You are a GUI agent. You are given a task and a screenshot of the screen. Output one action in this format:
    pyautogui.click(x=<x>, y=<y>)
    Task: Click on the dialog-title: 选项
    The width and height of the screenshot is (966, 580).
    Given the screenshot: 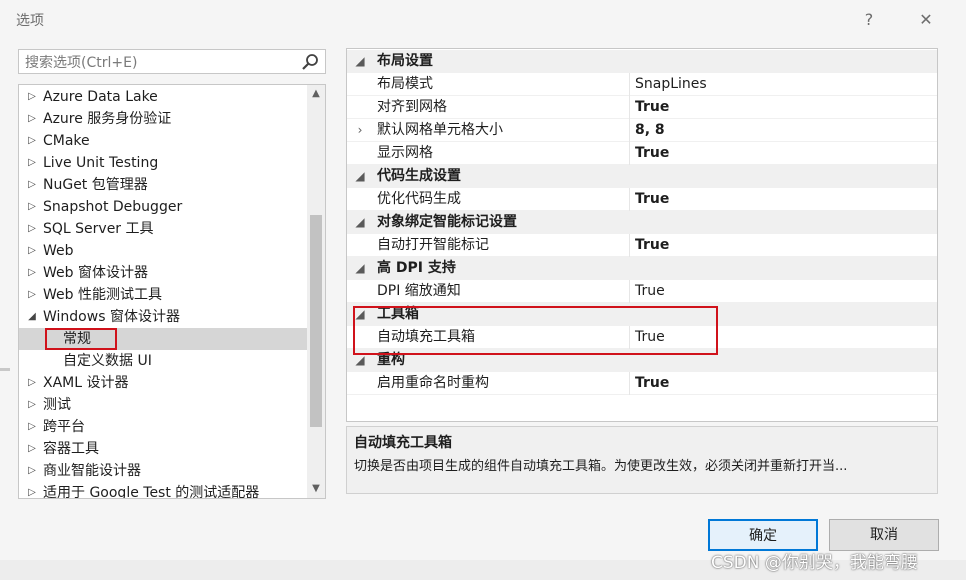 What is the action you would take?
    pyautogui.click(x=30, y=21)
    